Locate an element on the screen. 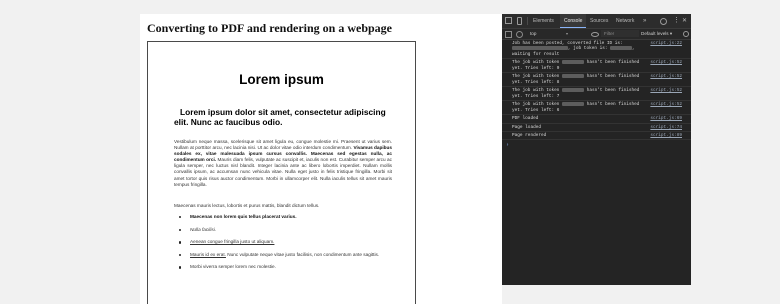  console-message: Page rendered script.js:89 is located at coordinates (596, 136).